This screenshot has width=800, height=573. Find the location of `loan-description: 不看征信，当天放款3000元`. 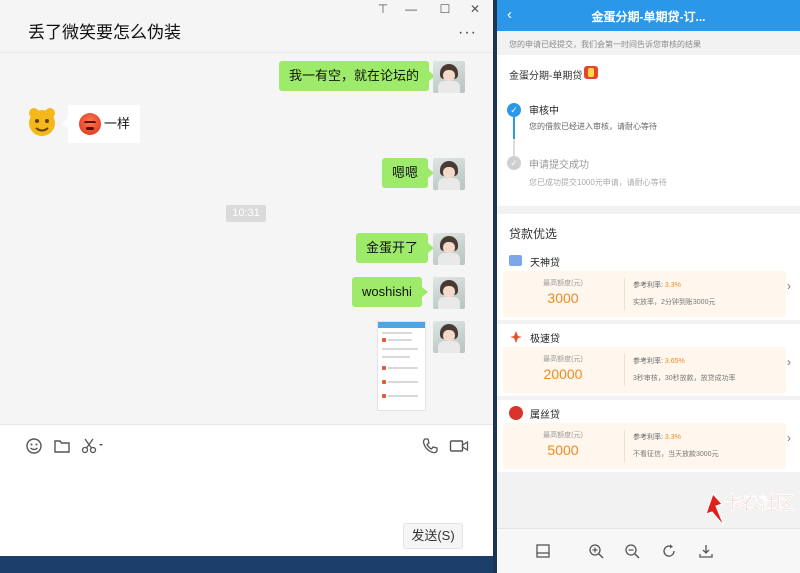

loan-description: 不看征信，当天放款3000元 is located at coordinates (676, 454).